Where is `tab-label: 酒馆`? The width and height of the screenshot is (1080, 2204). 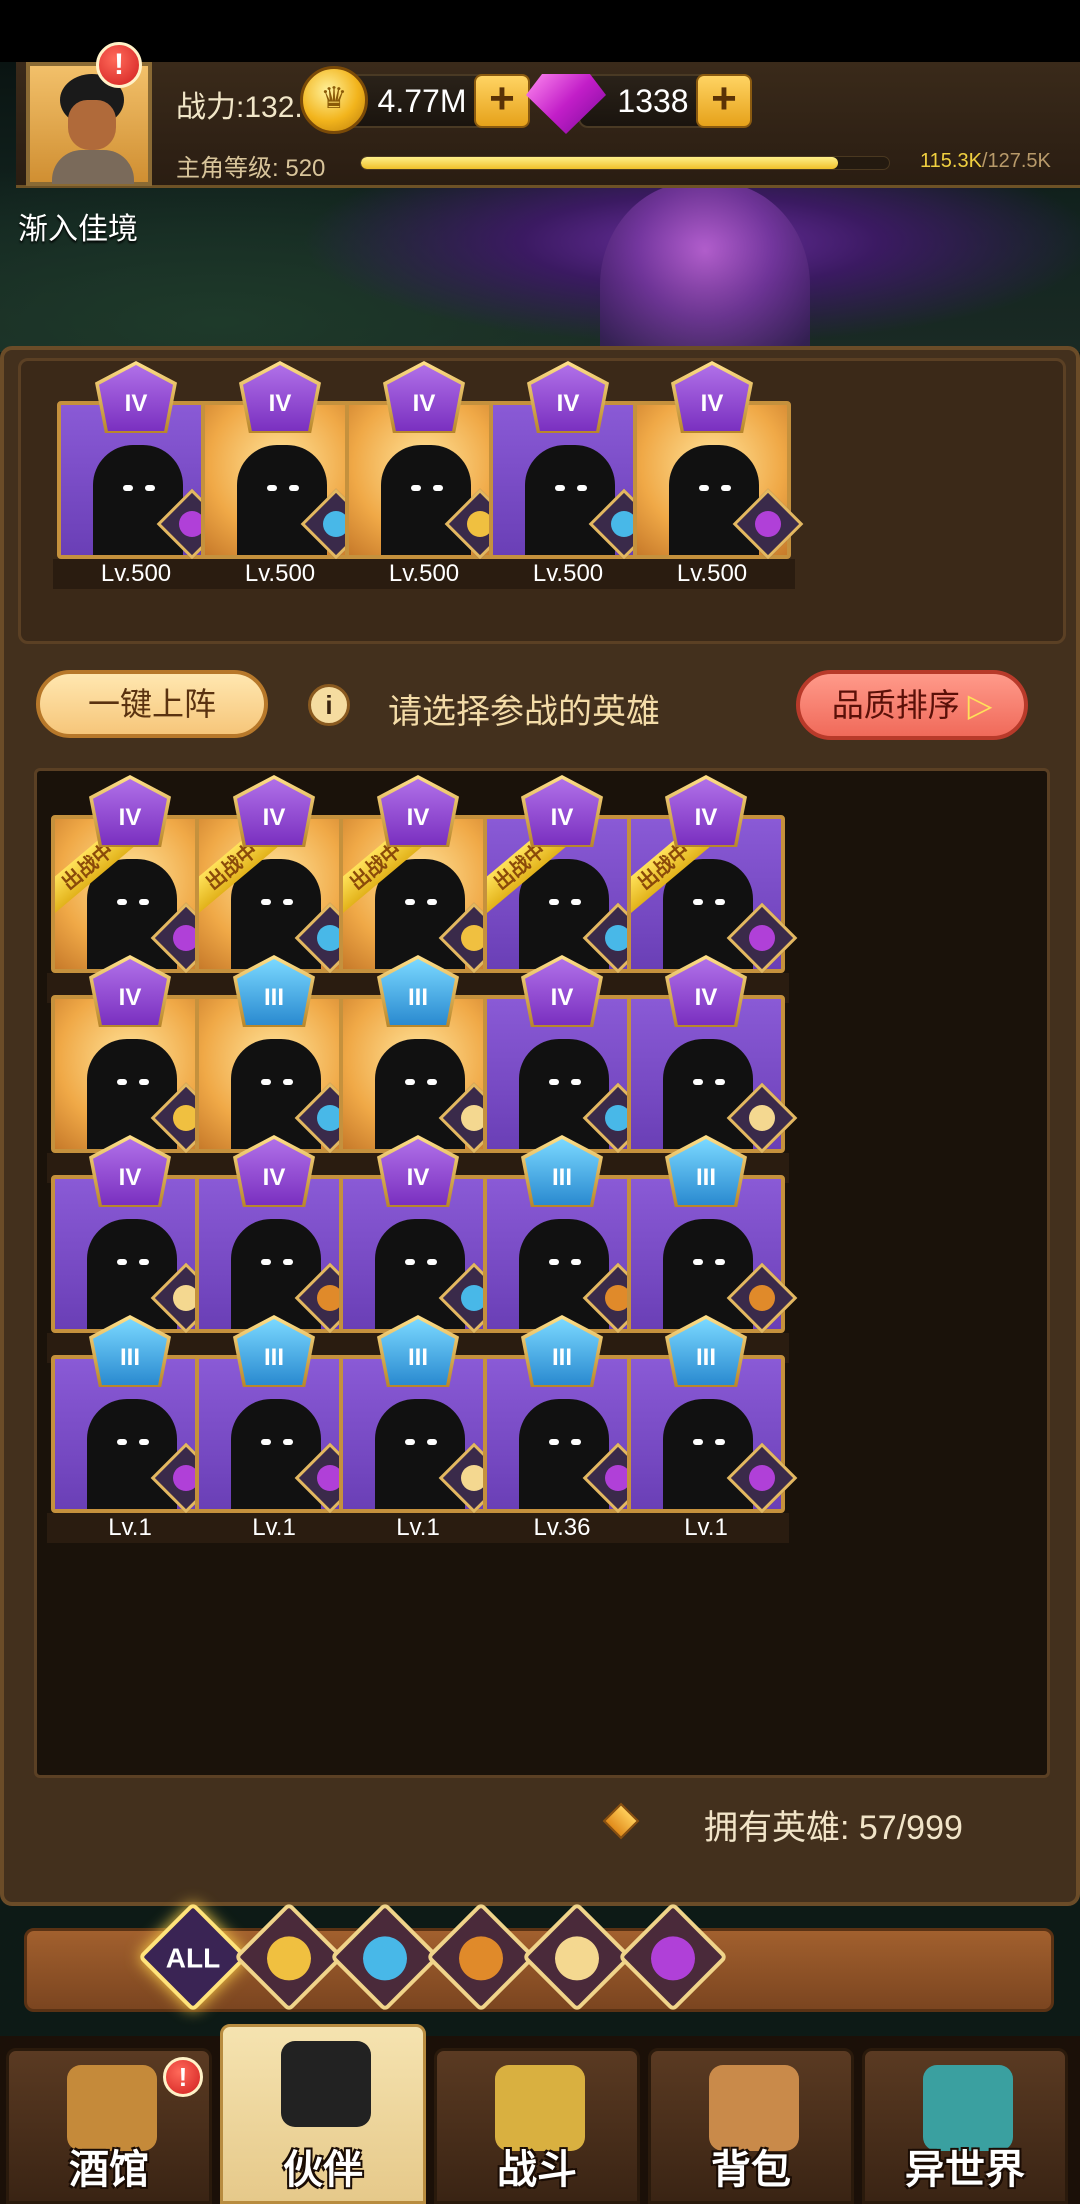
tab-label: 酒馆 is located at coordinates (109, 2170).